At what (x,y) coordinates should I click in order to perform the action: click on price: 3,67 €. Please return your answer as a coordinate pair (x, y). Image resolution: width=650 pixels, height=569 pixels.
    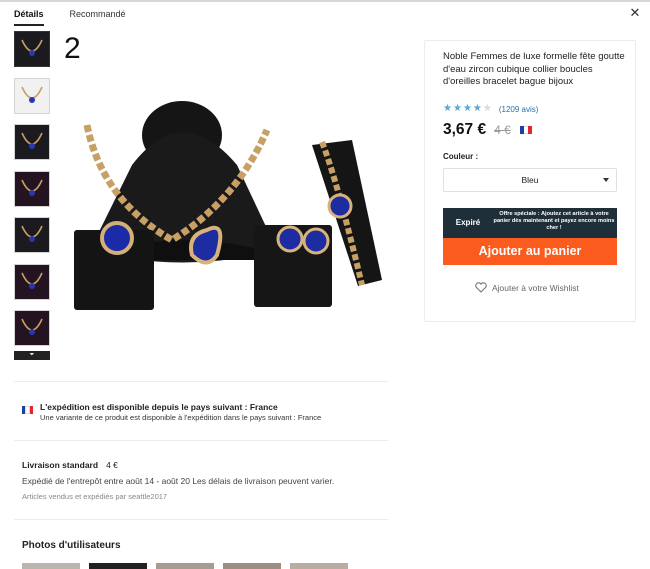
    Looking at the image, I should click on (465, 129).